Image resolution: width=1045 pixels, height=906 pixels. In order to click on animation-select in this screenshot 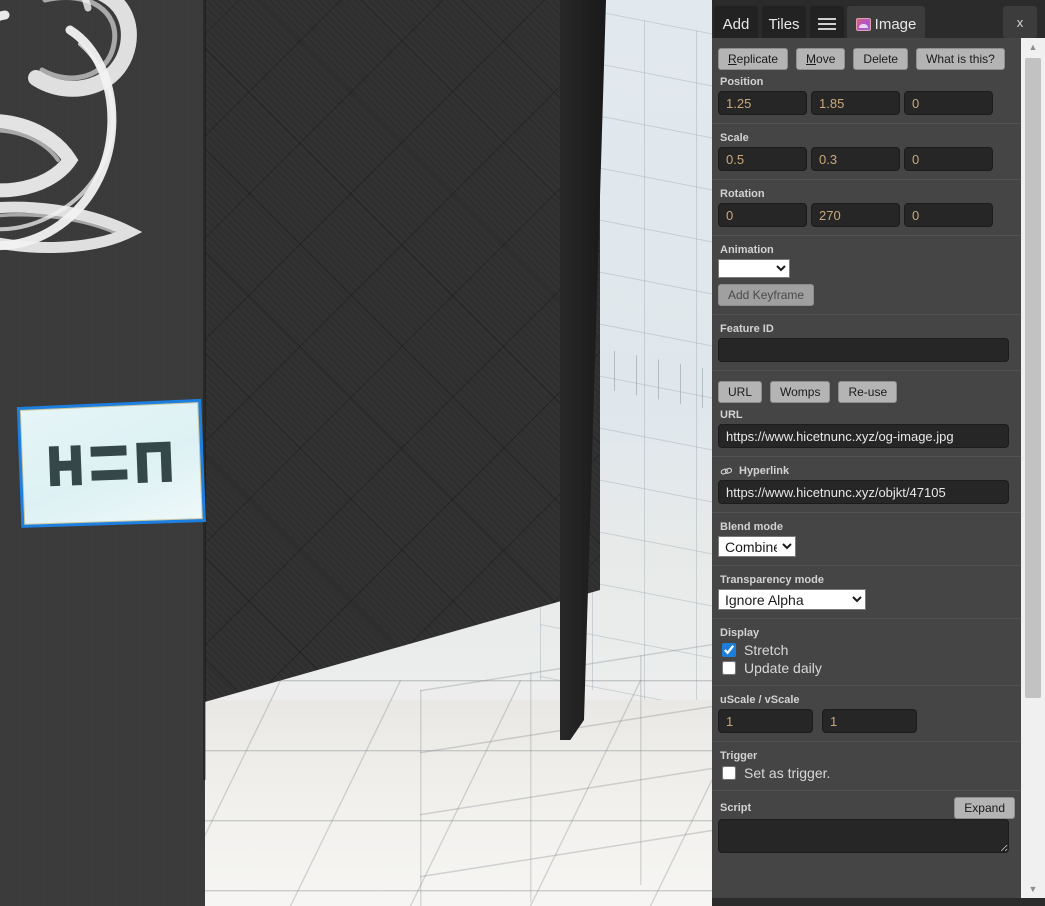, I will do `click(754, 268)`.